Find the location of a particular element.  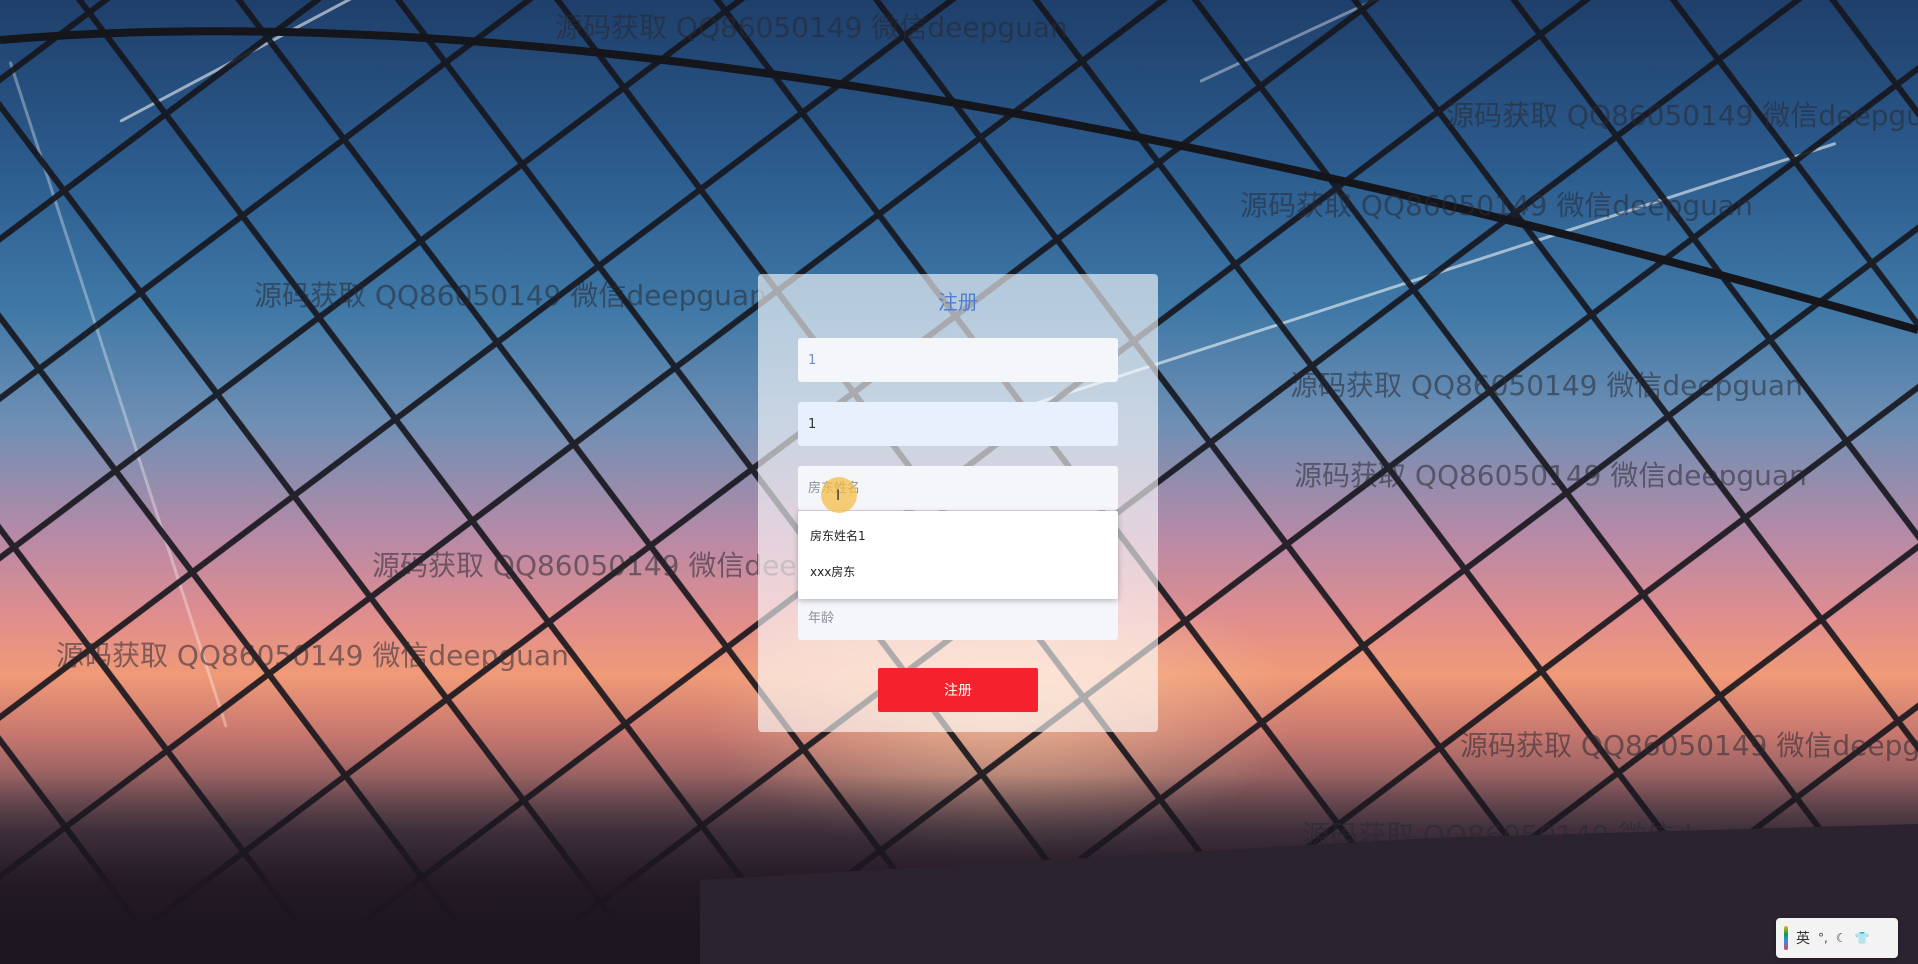

username-field is located at coordinates (958, 360).